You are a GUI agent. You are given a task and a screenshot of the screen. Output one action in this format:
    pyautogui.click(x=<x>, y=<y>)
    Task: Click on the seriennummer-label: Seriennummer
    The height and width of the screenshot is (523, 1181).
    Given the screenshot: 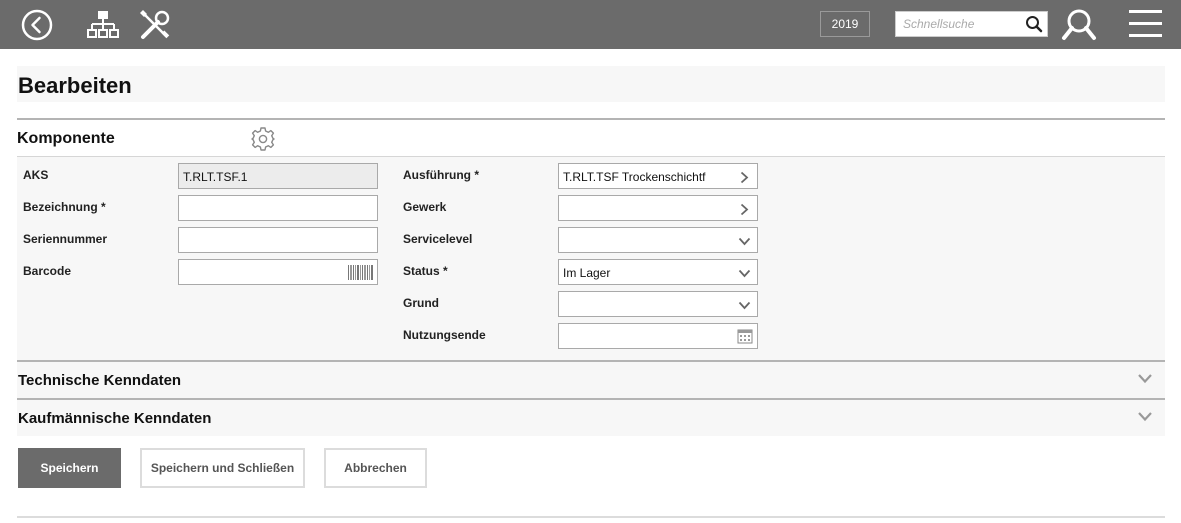 What is the action you would take?
    pyautogui.click(x=65, y=239)
    